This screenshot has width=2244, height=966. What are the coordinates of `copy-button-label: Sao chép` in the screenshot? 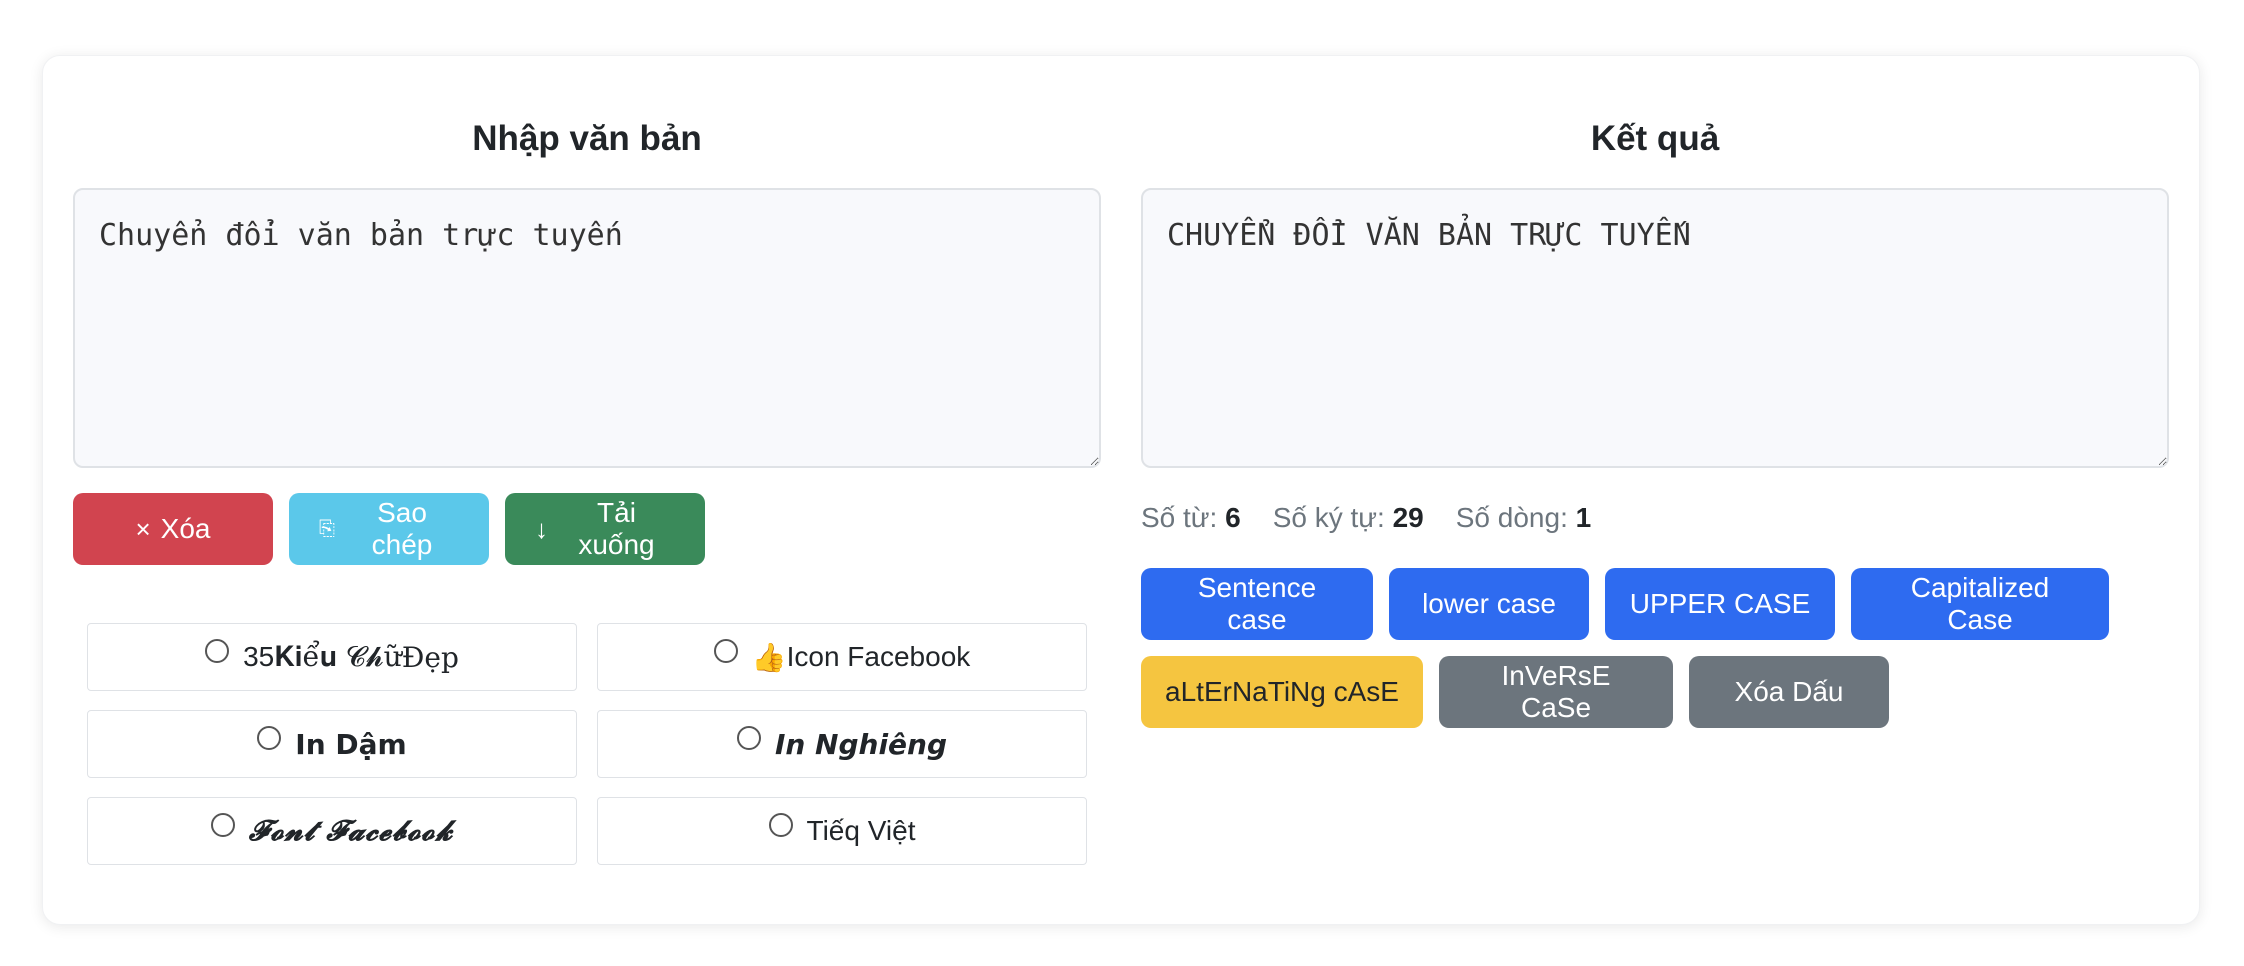 It's located at (402, 528).